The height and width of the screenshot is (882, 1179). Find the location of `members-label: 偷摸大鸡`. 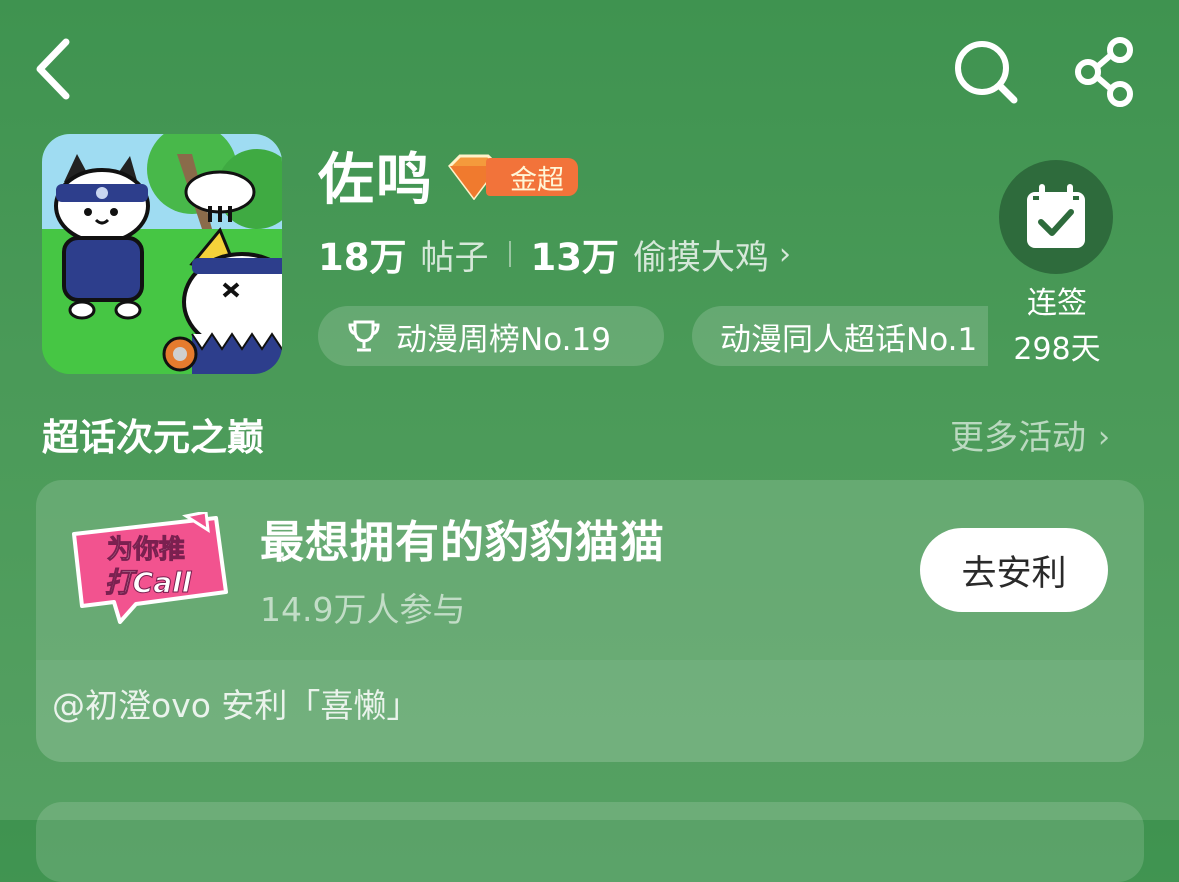

members-label: 偷摸大鸡 is located at coordinates (701, 254).